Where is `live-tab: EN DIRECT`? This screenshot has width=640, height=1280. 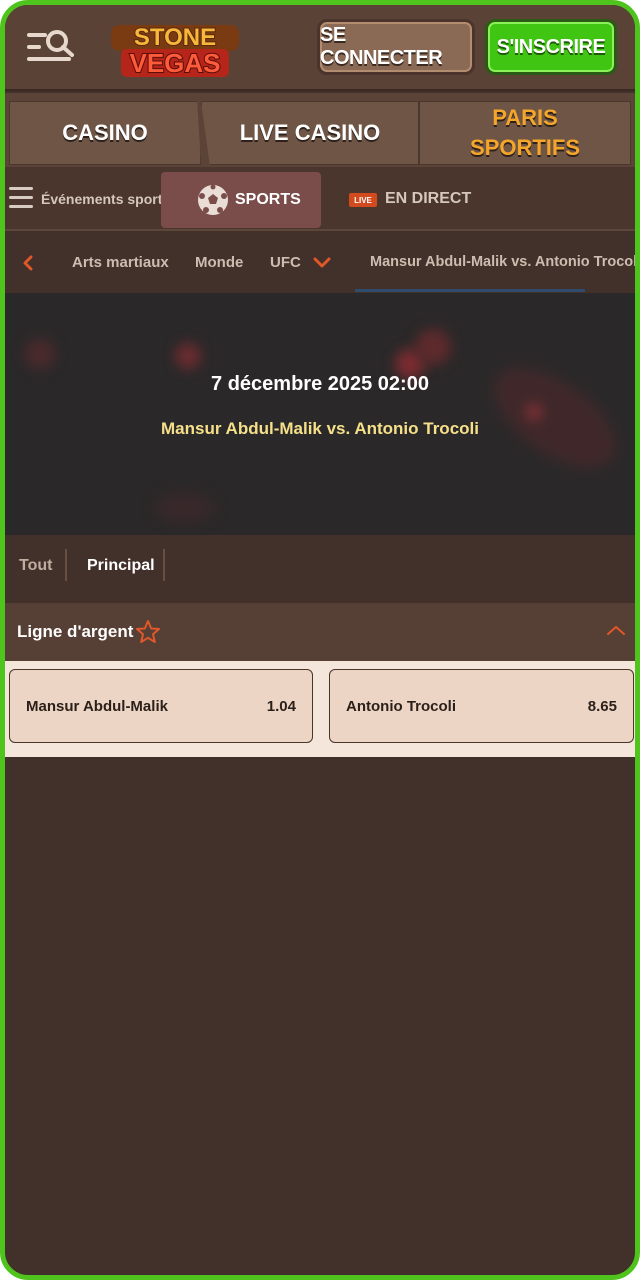
live-tab: EN DIRECT is located at coordinates (428, 199).